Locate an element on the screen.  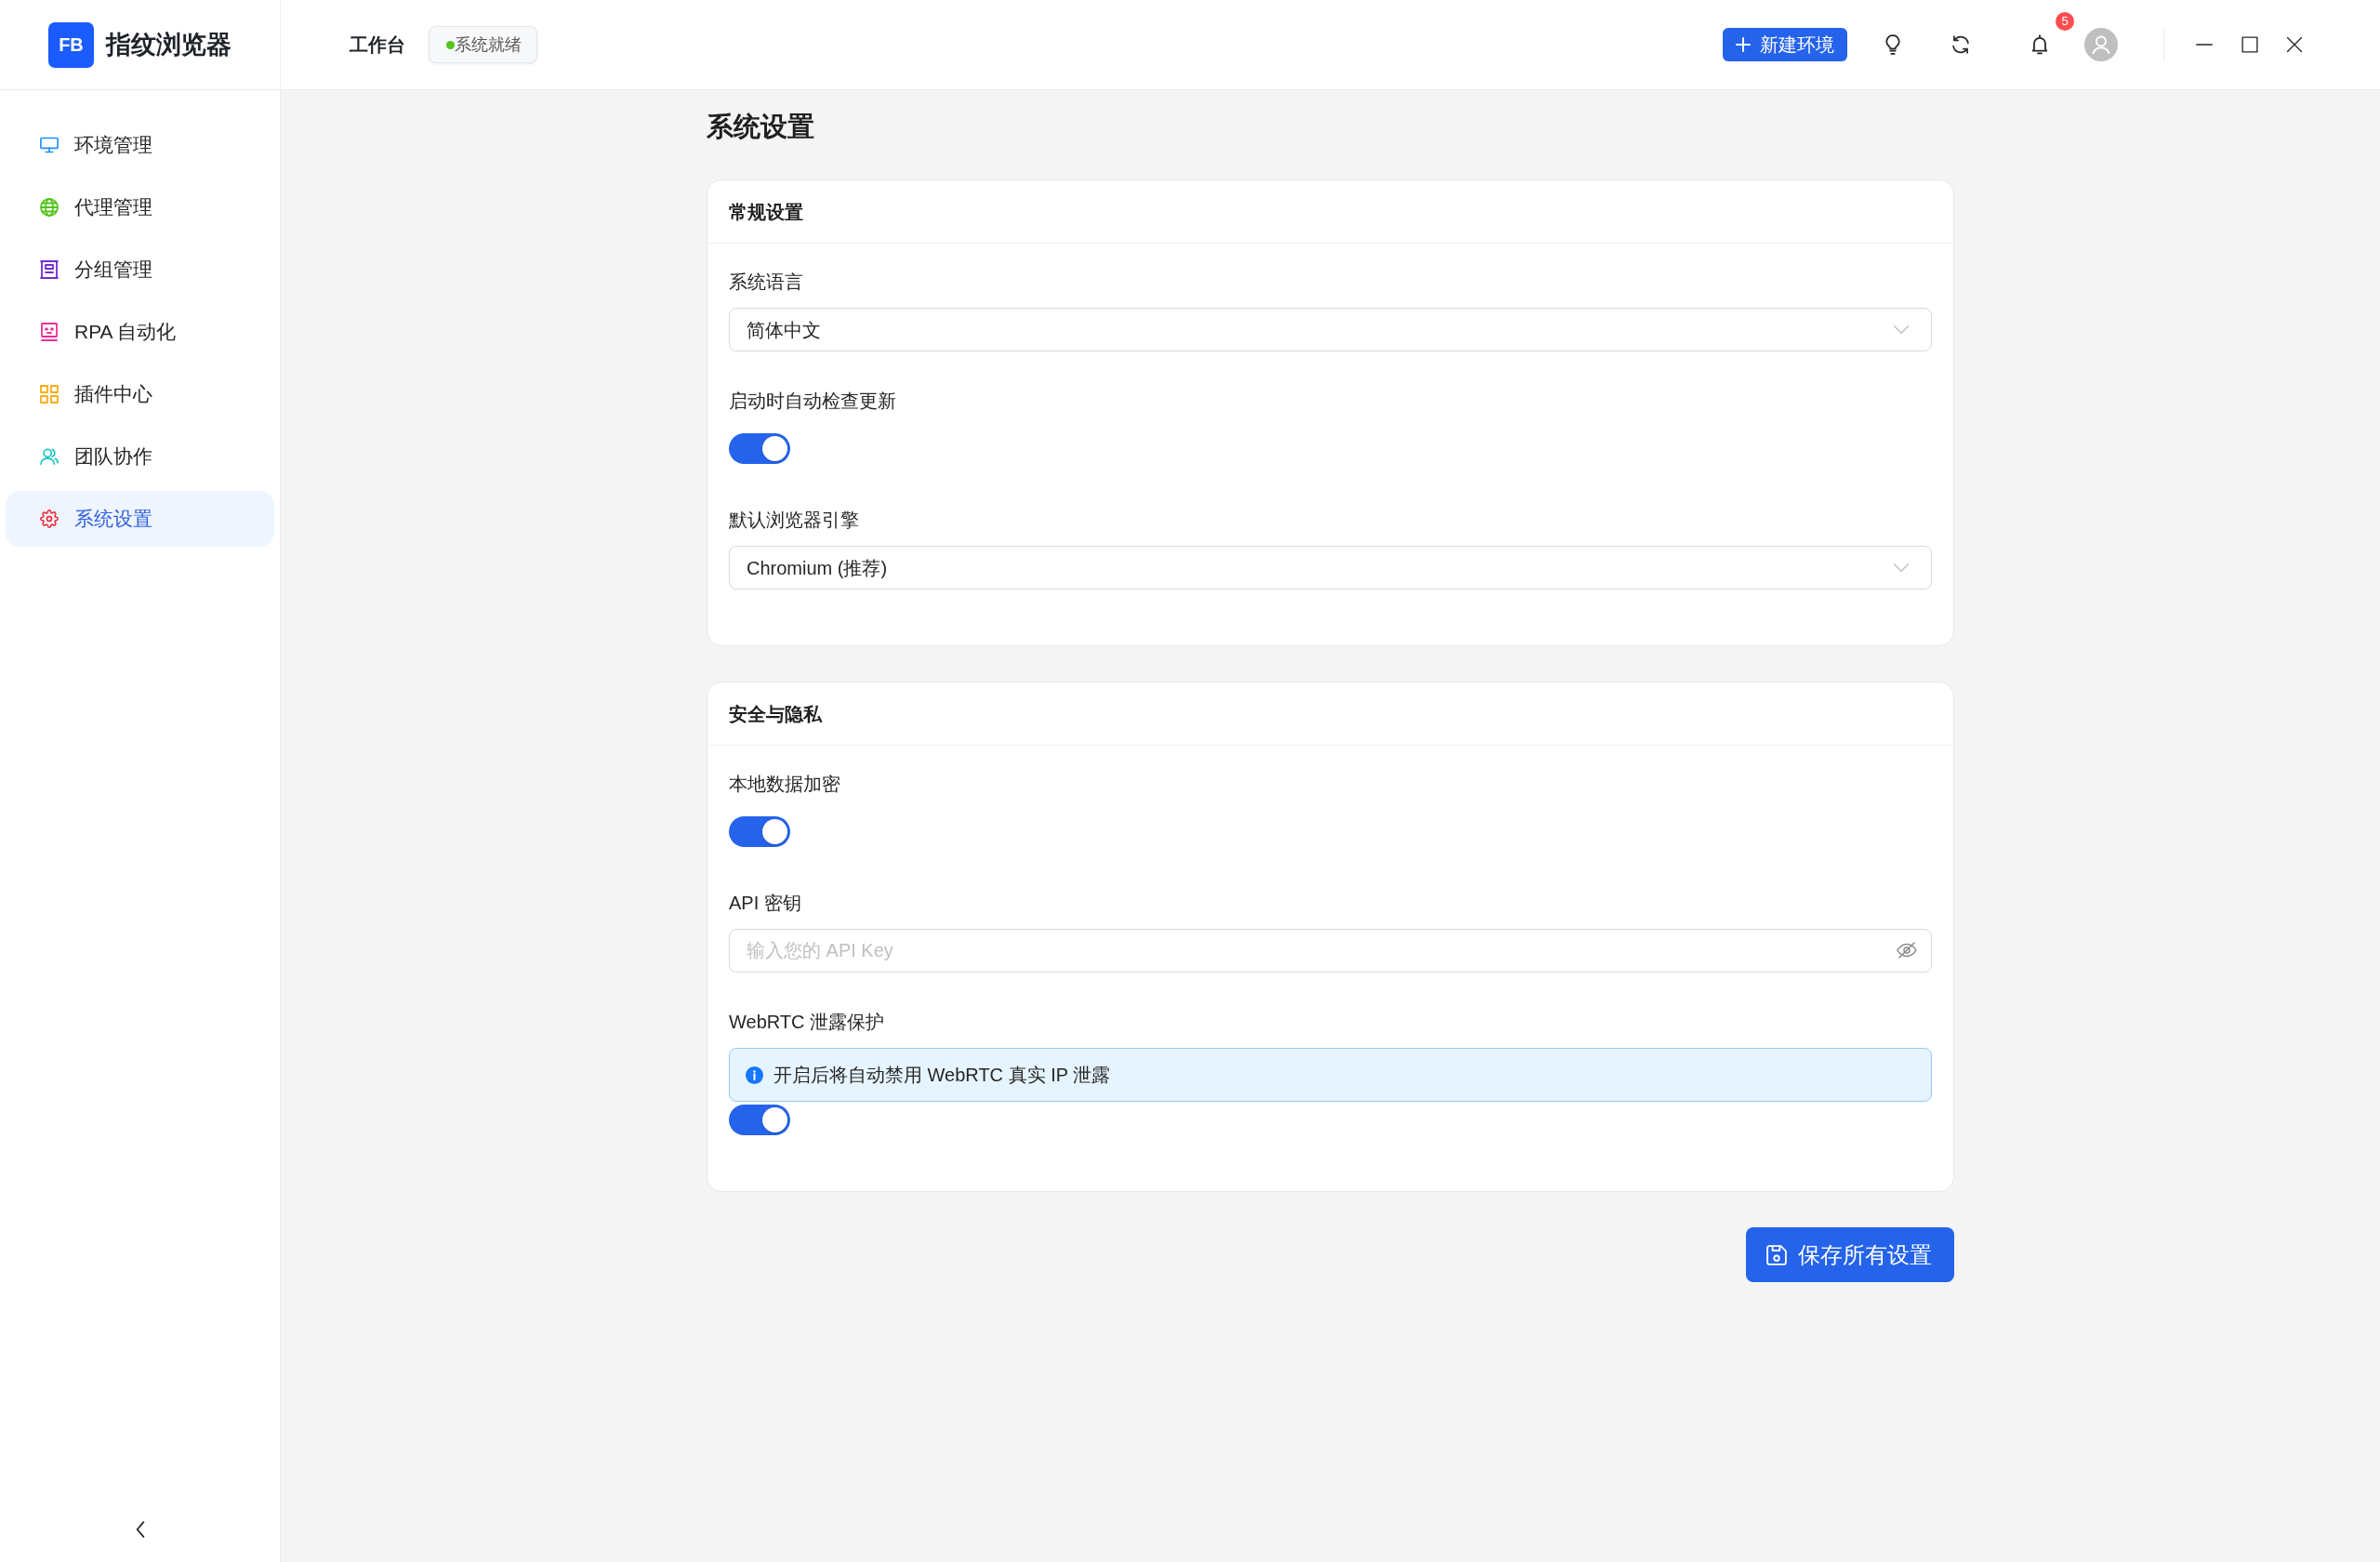
page-title: 系统设置 is located at coordinates (761, 127).